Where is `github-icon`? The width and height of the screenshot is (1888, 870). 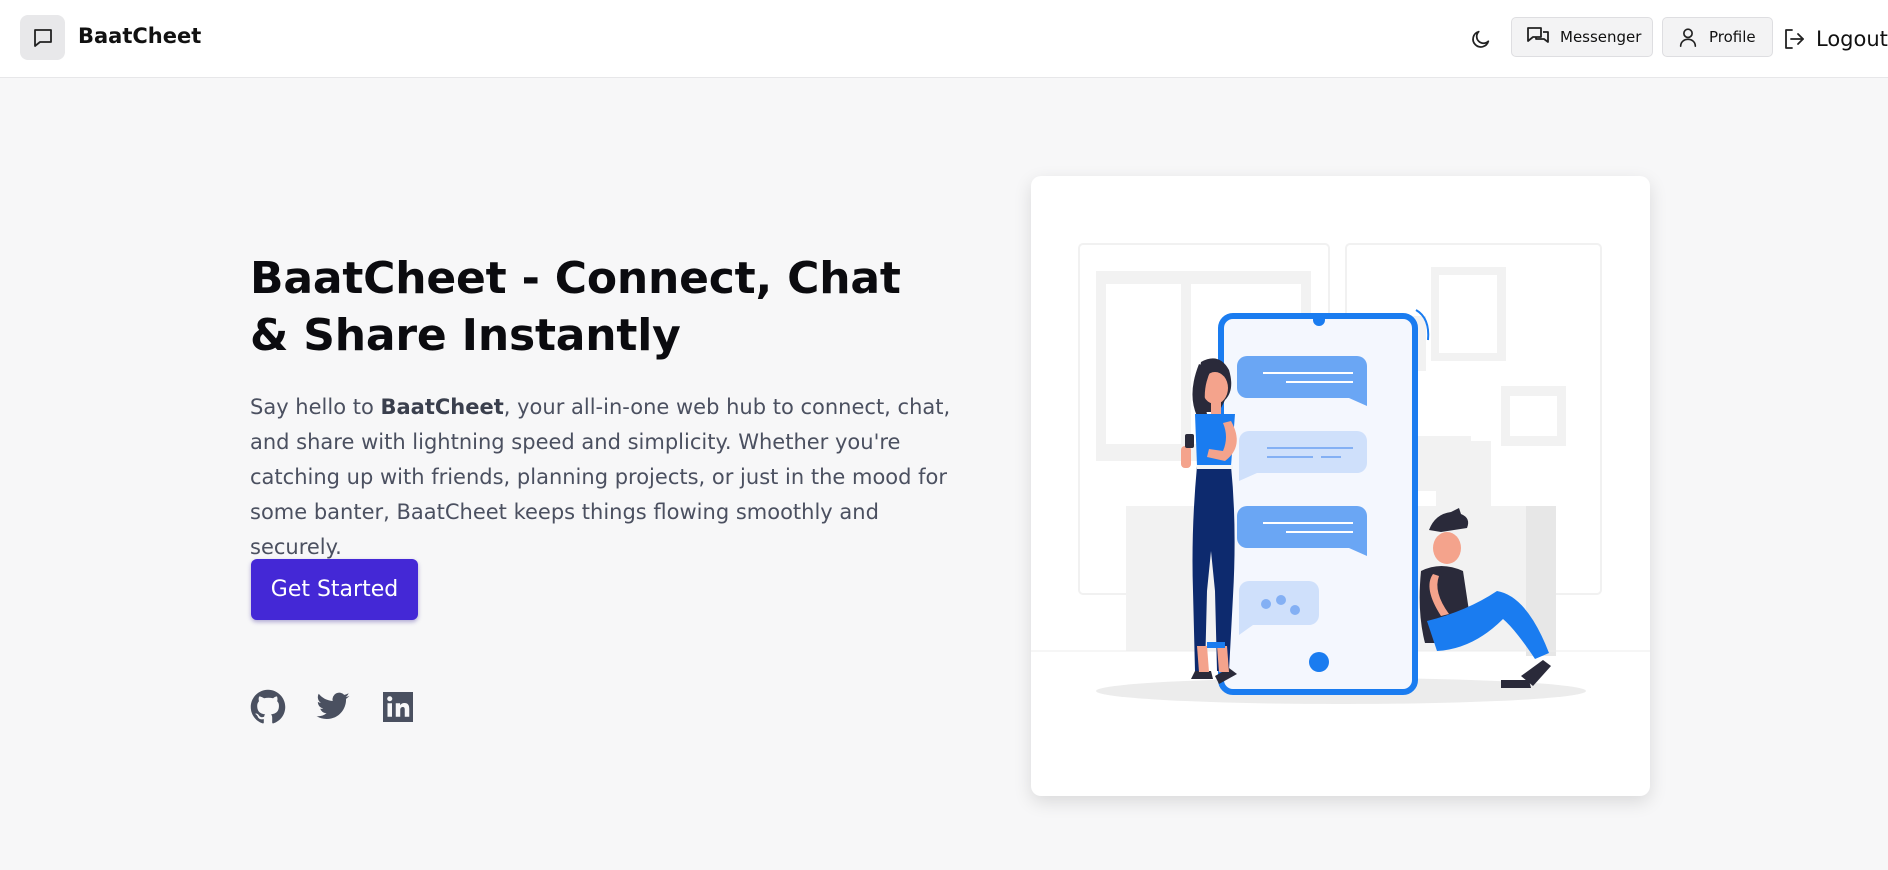
github-icon is located at coordinates (268, 707).